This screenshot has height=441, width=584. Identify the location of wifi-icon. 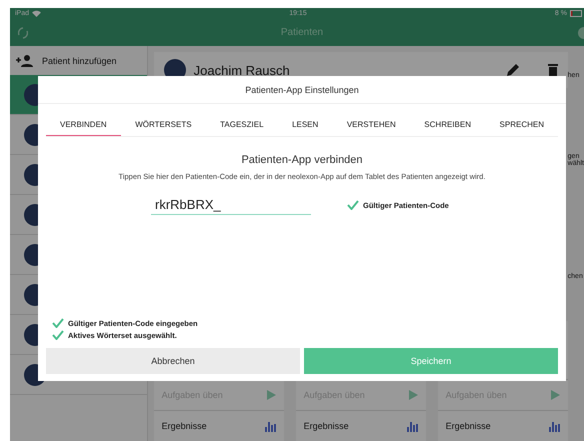
(37, 13).